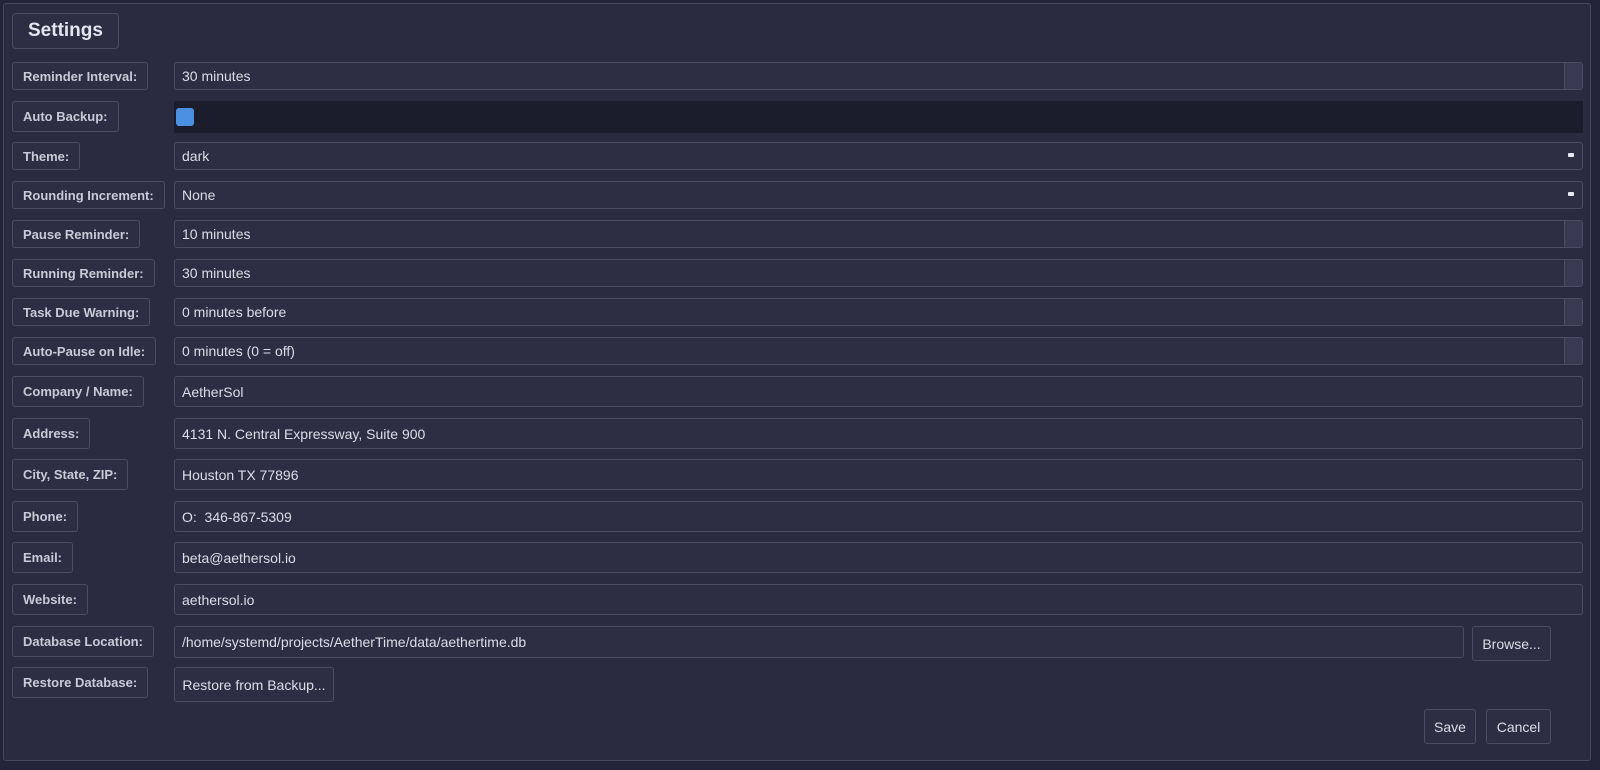 This screenshot has width=1600, height=770. I want to click on email-input: beta@aethersol.io, so click(878, 557).